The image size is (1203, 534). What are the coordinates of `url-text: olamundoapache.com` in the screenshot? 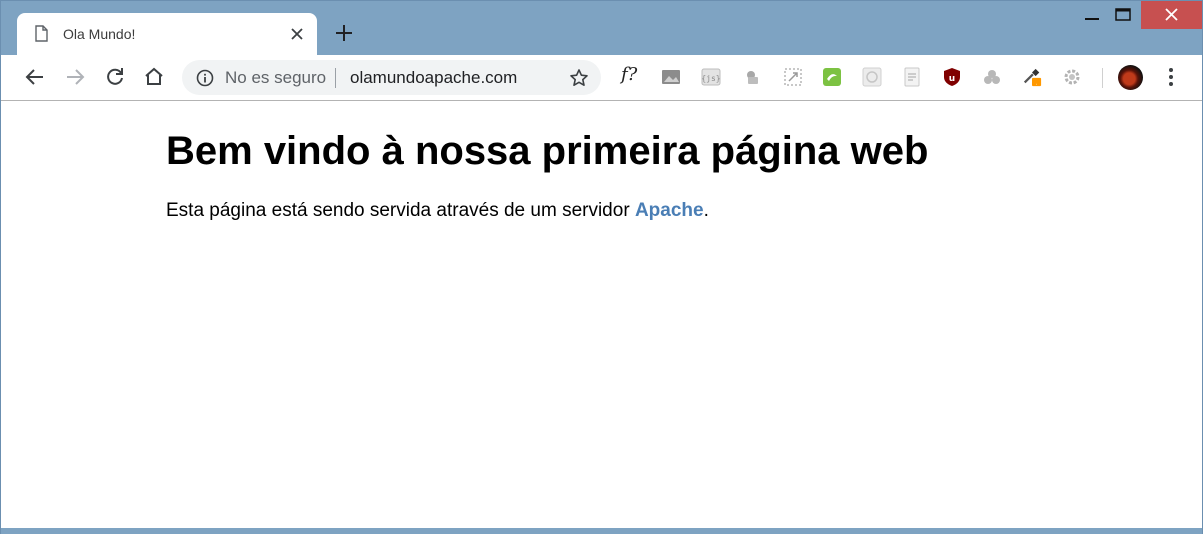 It's located at (433, 78).